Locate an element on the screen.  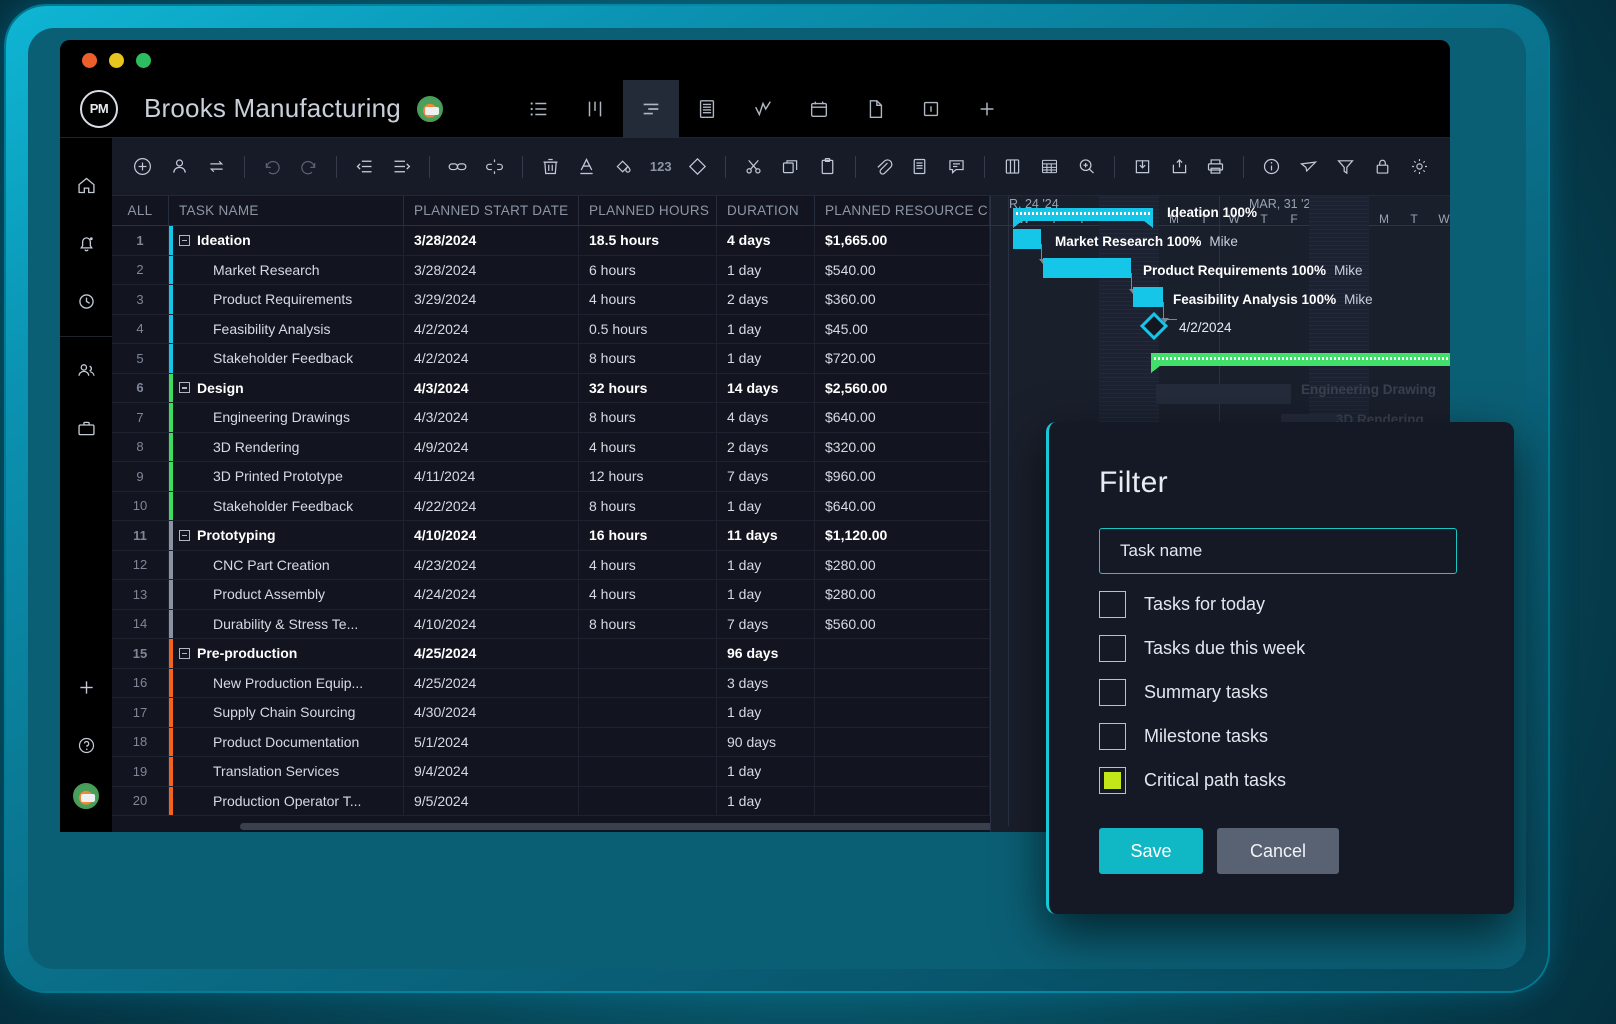
sidebar-item-add is located at coordinates (86, 687).